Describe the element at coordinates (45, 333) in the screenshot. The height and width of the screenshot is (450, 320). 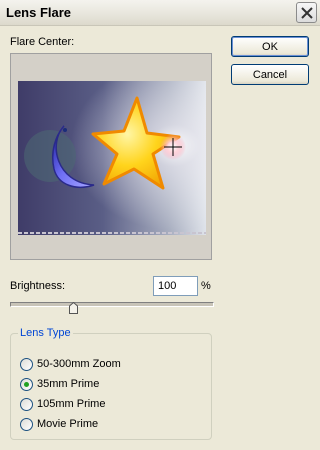
I see `lens-type-title: Lens Type` at that location.